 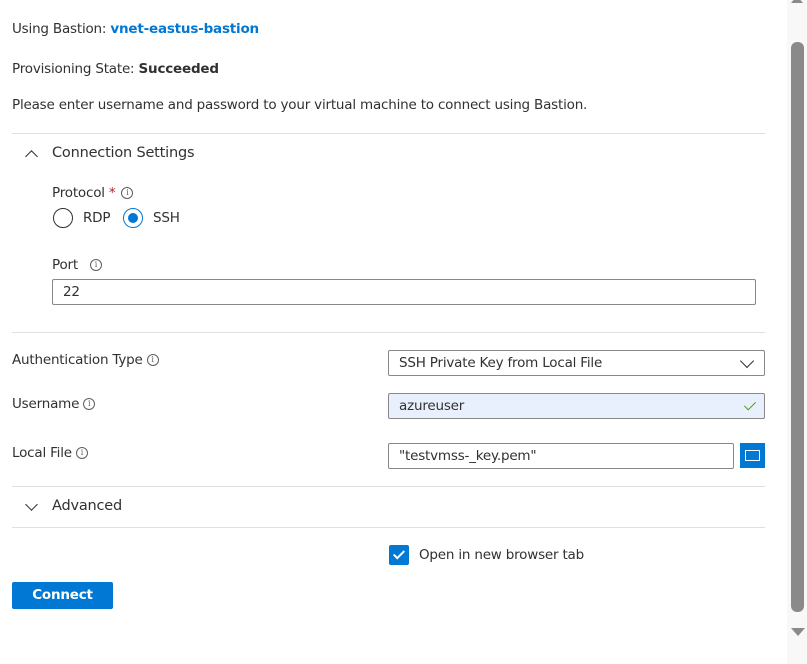 What do you see at coordinates (115, 69) in the screenshot?
I see `provisioning-state: Provisioning State: Succeeded` at bounding box center [115, 69].